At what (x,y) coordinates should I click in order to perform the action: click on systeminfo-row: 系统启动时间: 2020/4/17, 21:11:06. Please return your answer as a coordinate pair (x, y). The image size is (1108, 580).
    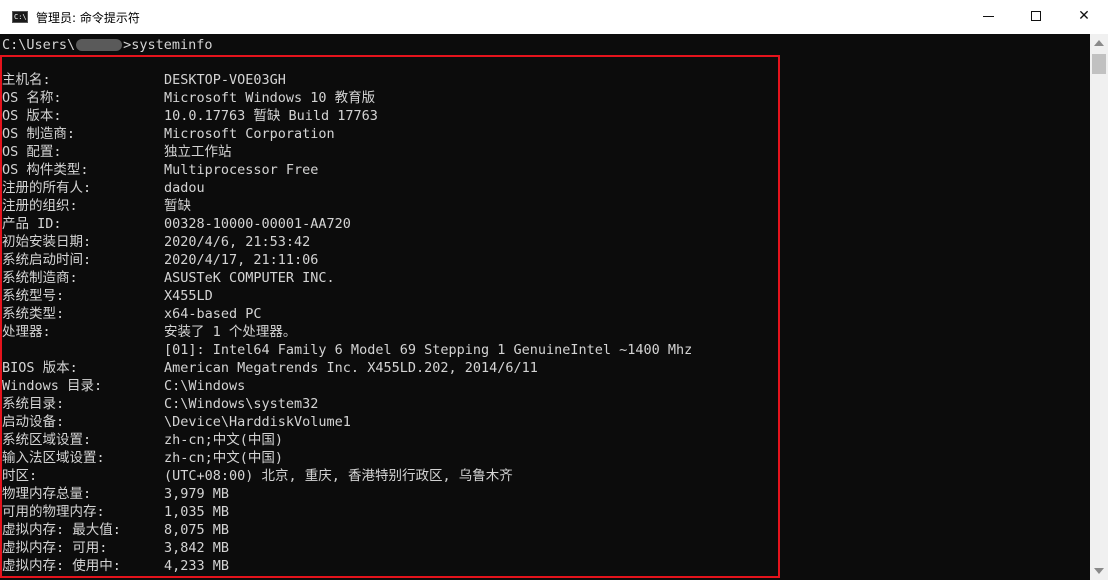
    Looking at the image, I should click on (542, 260).